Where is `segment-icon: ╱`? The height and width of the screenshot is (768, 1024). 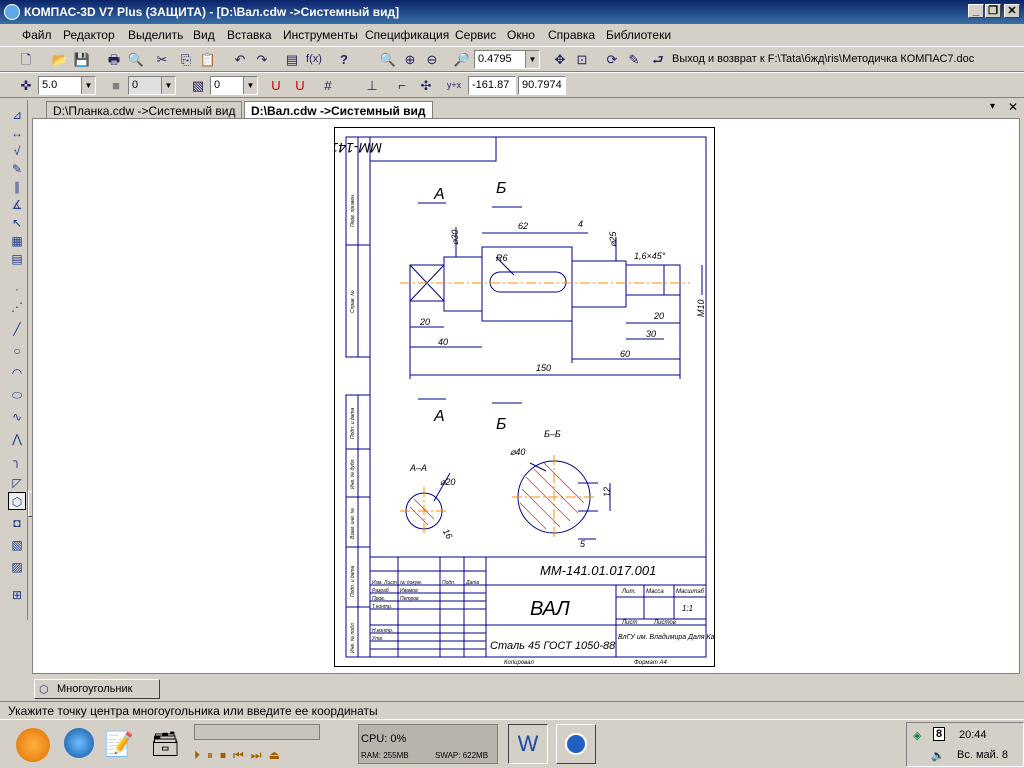 segment-icon: ╱ is located at coordinates (17, 329).